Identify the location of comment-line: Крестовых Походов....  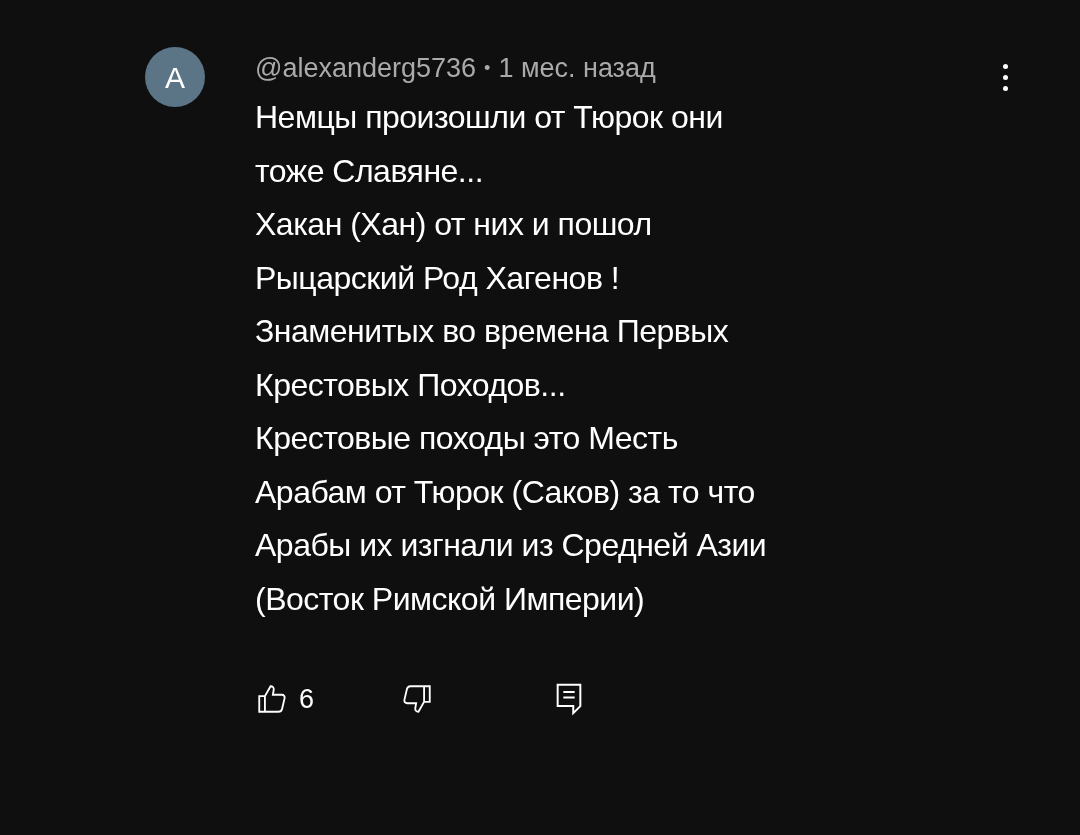
(411, 385).